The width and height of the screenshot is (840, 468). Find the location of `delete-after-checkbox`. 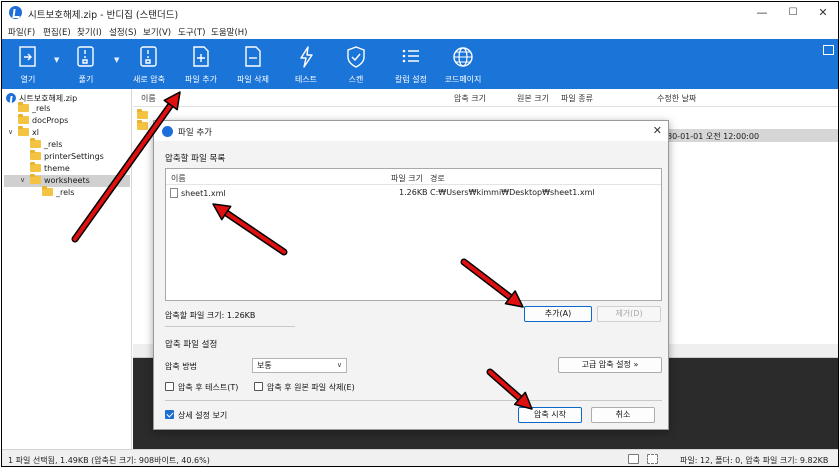

delete-after-checkbox is located at coordinates (258, 386).